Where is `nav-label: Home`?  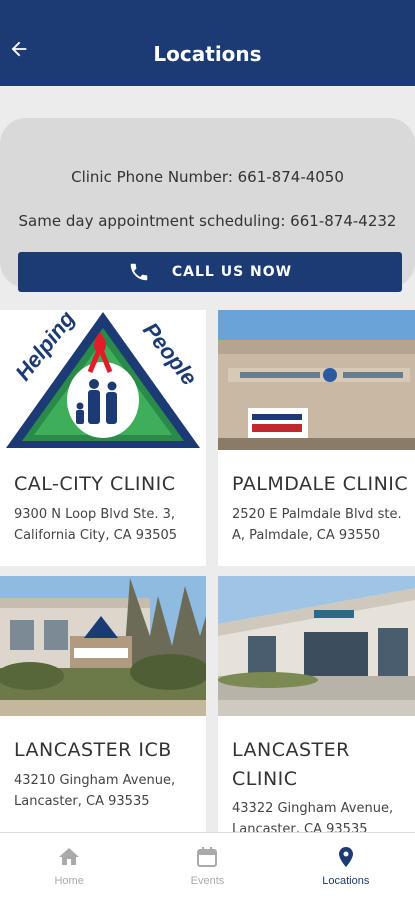
nav-label: Home is located at coordinates (69, 881).